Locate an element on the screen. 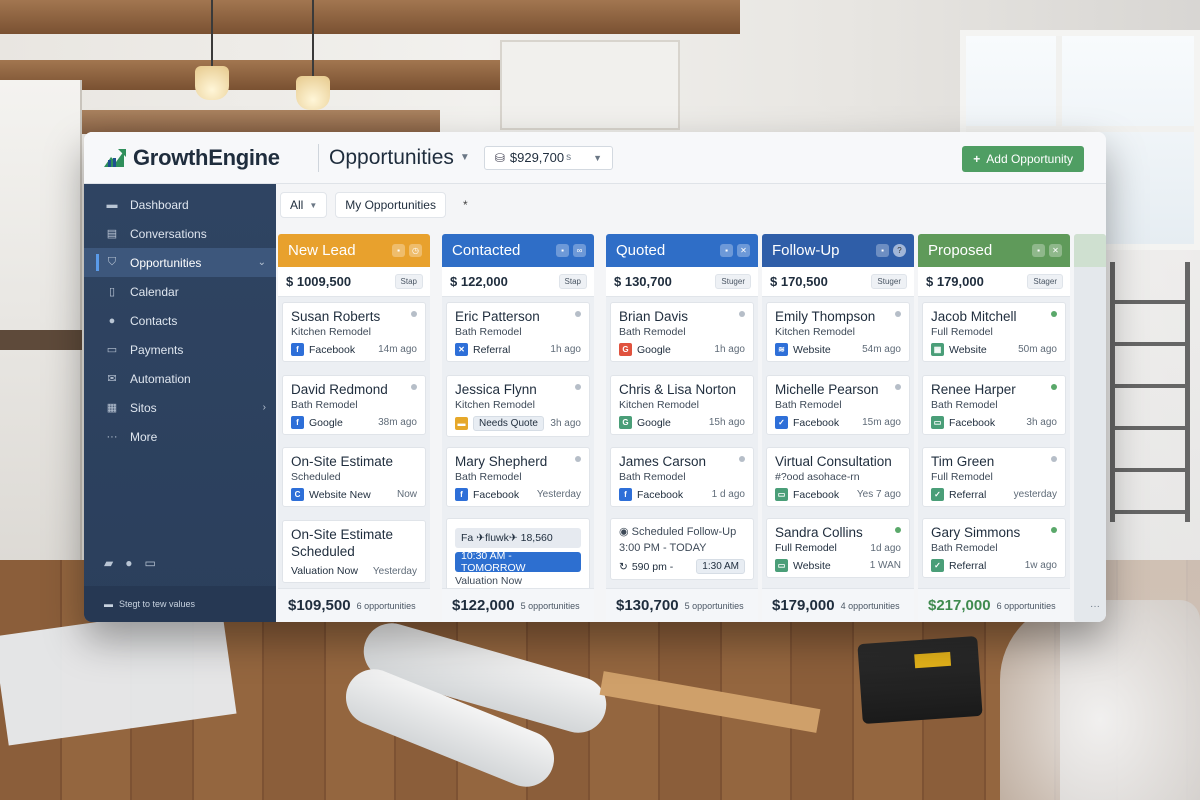 This screenshot has height=800, width=1200. pendant-light is located at coordinates (212, 50).